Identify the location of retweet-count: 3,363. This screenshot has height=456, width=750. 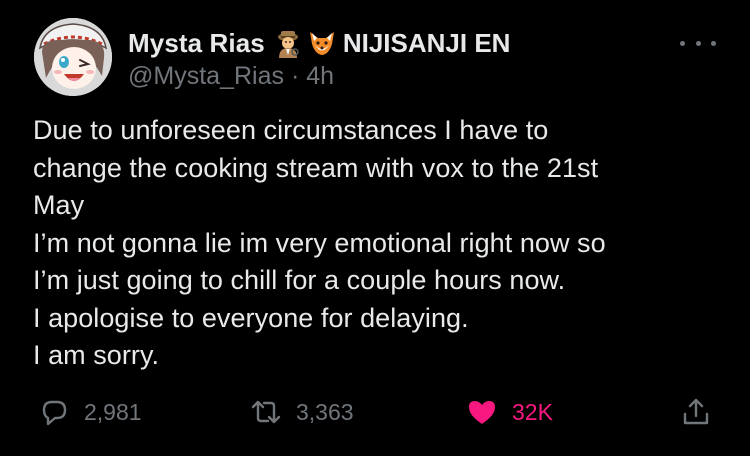
(325, 411).